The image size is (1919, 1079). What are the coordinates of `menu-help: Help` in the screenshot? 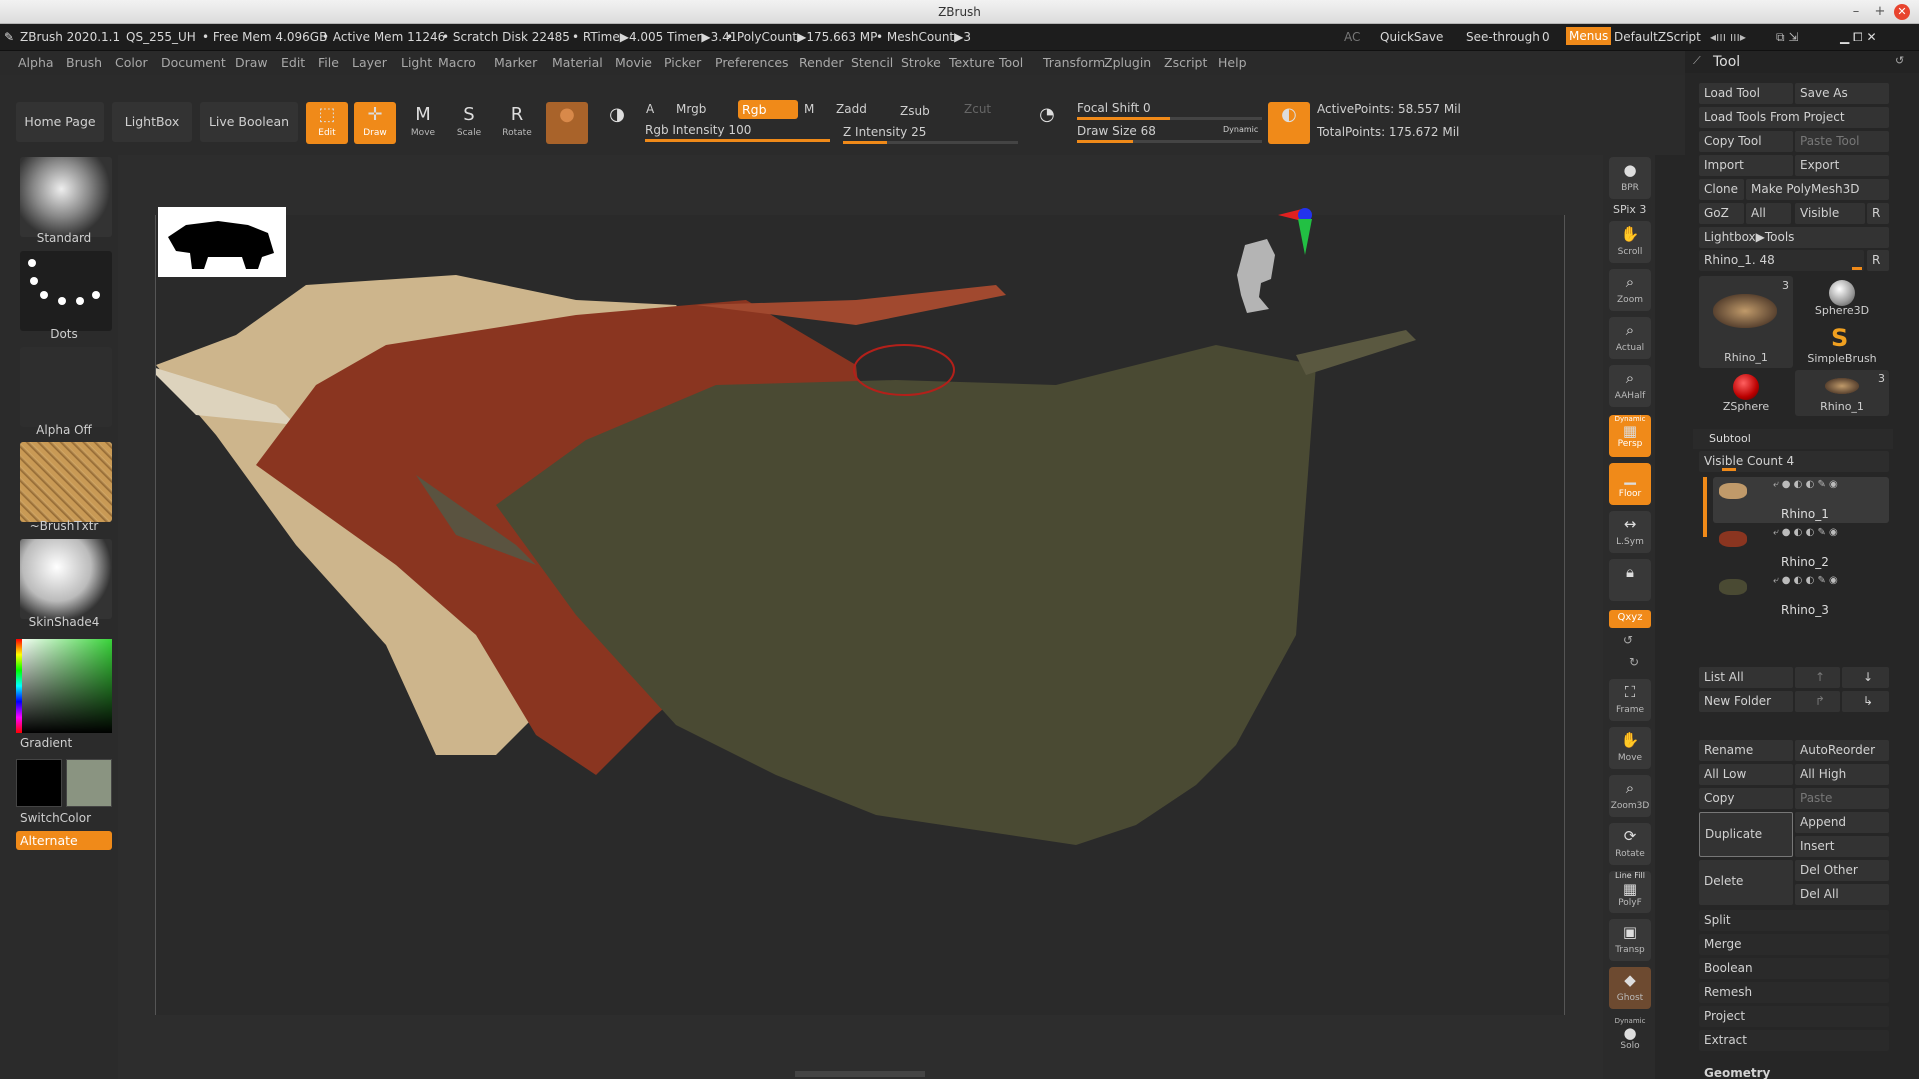 It's located at (1232, 62).